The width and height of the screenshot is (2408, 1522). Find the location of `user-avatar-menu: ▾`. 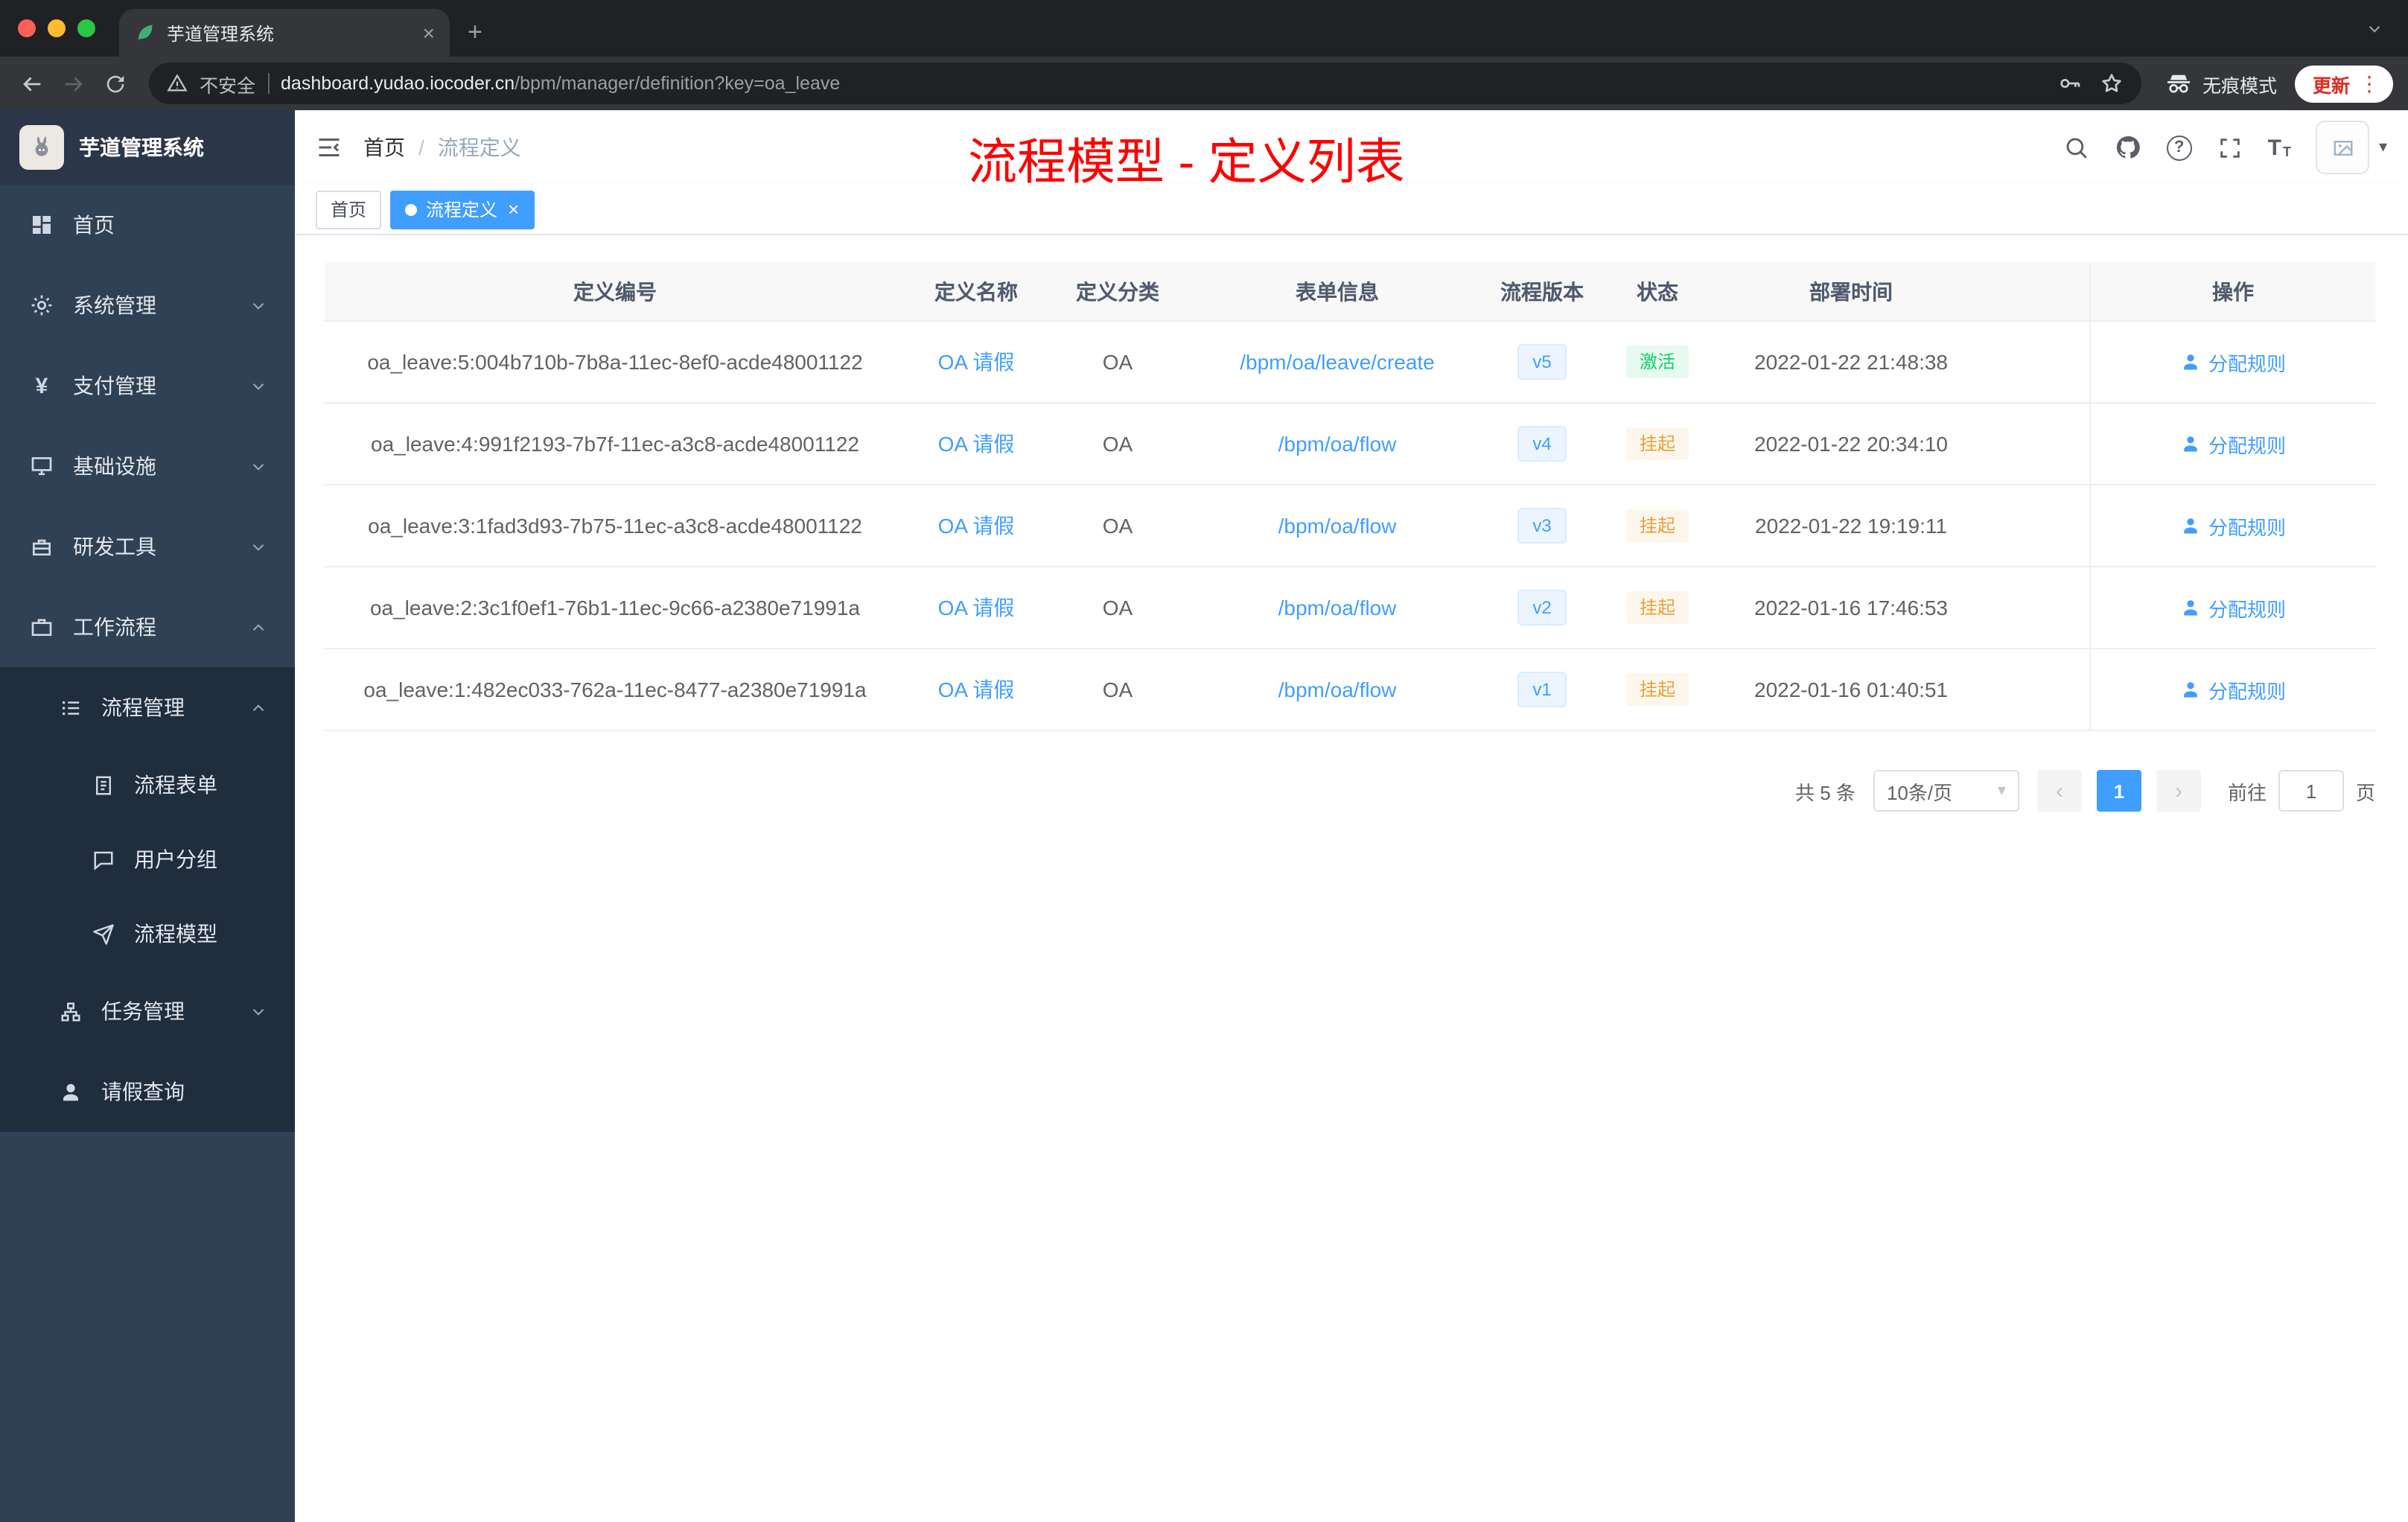

user-avatar-menu: ▾ is located at coordinates (2351, 147).